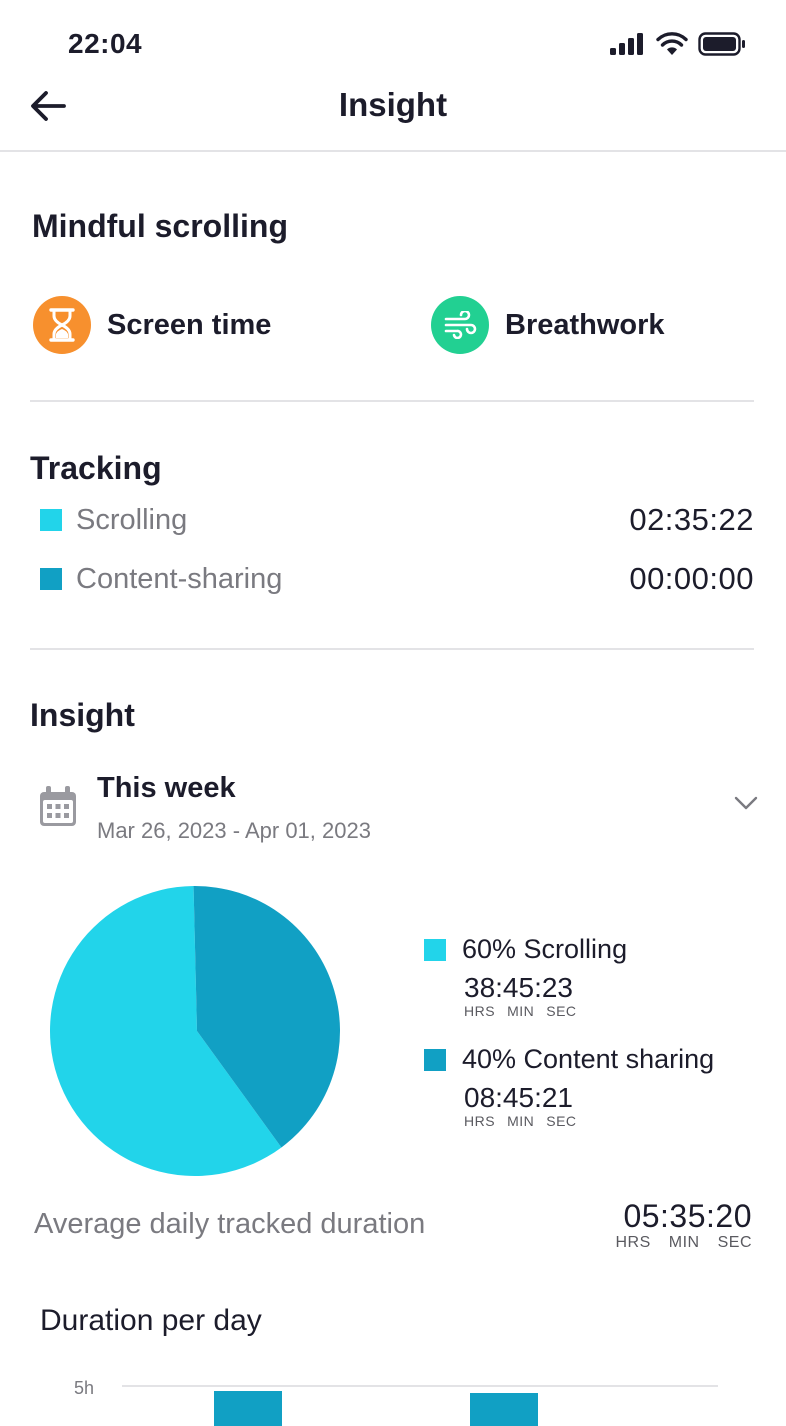 The width and height of the screenshot is (786, 1426). Describe the element at coordinates (746, 803) in the screenshot. I see `chevron-down-icon` at that location.